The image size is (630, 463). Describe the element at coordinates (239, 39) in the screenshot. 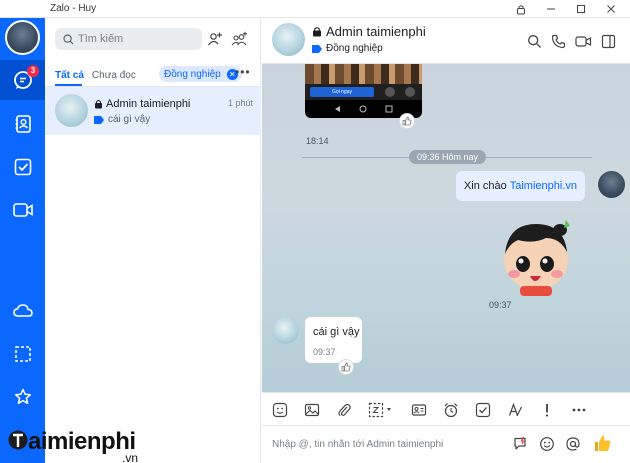

I see `create-group-button` at that location.